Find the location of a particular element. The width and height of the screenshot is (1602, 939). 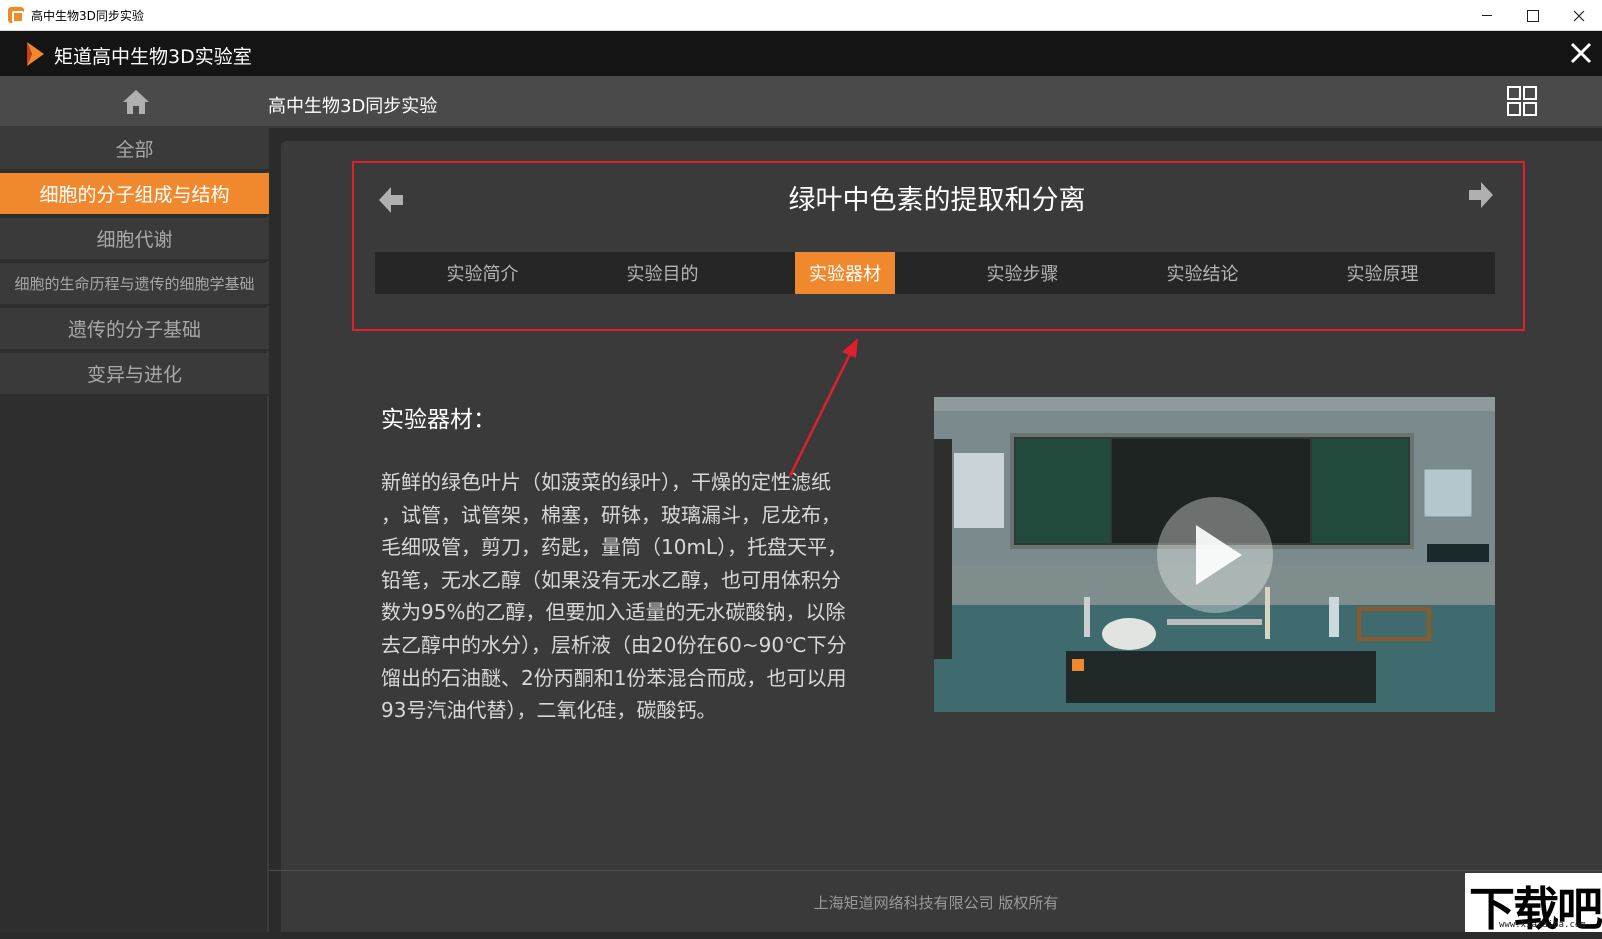

maximize-button is located at coordinates (1533, 15).